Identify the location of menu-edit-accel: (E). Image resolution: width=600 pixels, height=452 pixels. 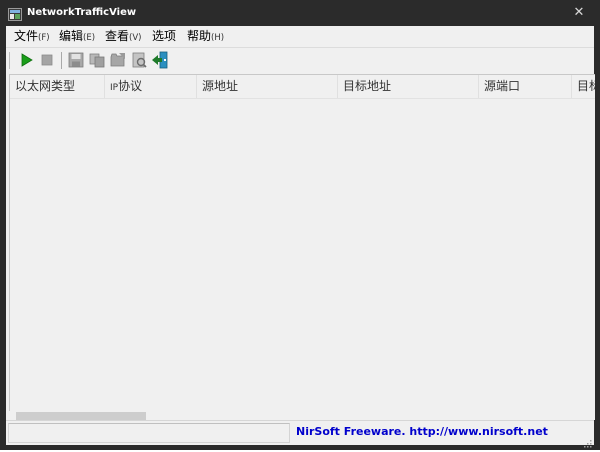
(89, 38).